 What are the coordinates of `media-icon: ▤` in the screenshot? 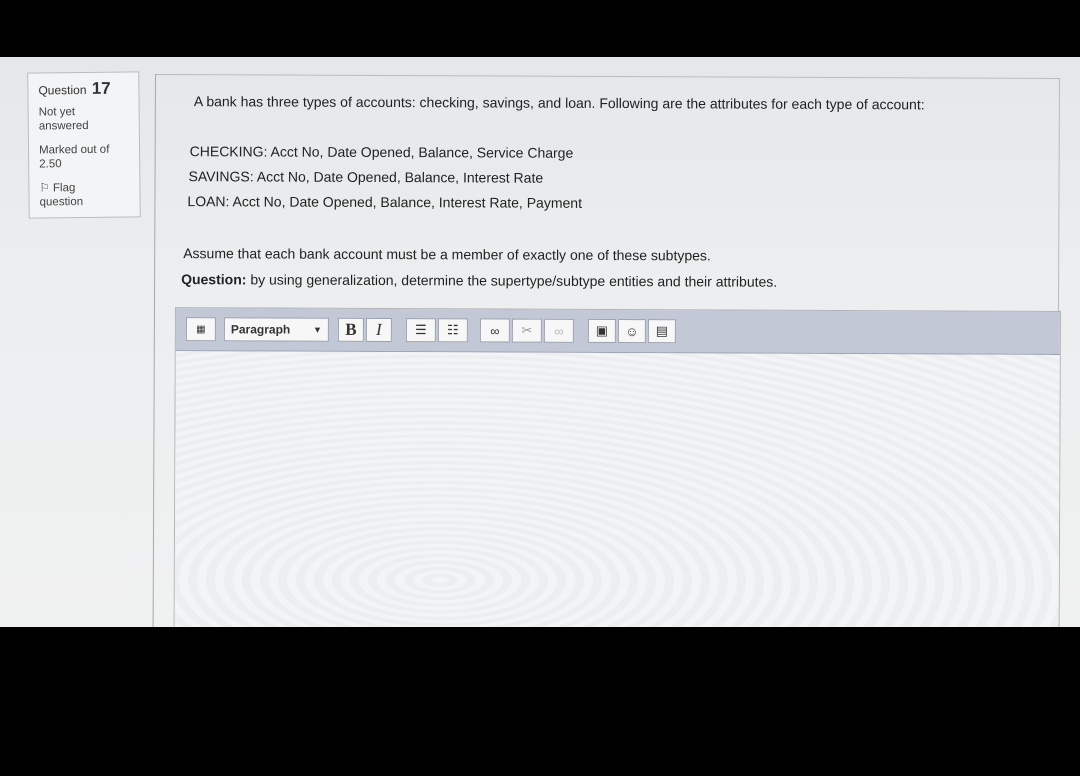 It's located at (661, 331).